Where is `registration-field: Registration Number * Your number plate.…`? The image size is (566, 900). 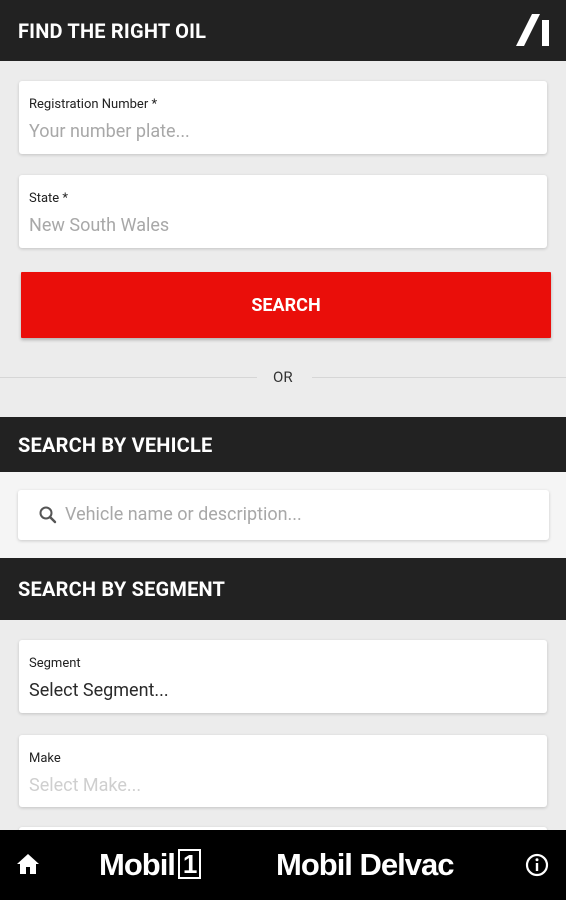 registration-field: Registration Number * Your number plate.… is located at coordinates (283, 117).